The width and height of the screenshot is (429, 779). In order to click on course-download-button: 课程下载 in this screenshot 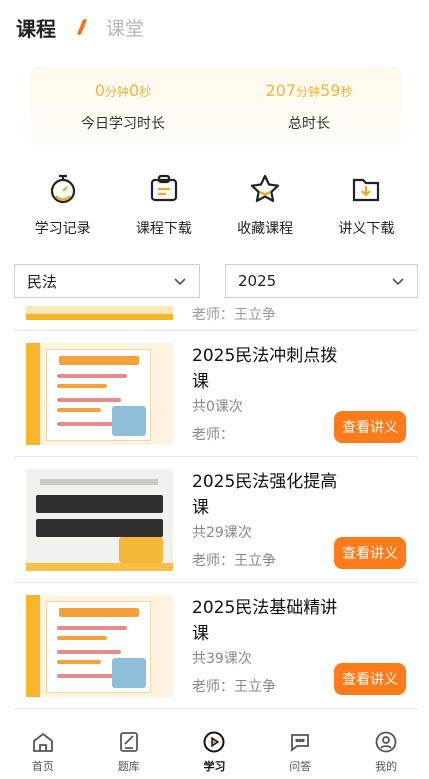, I will do `click(164, 205)`.